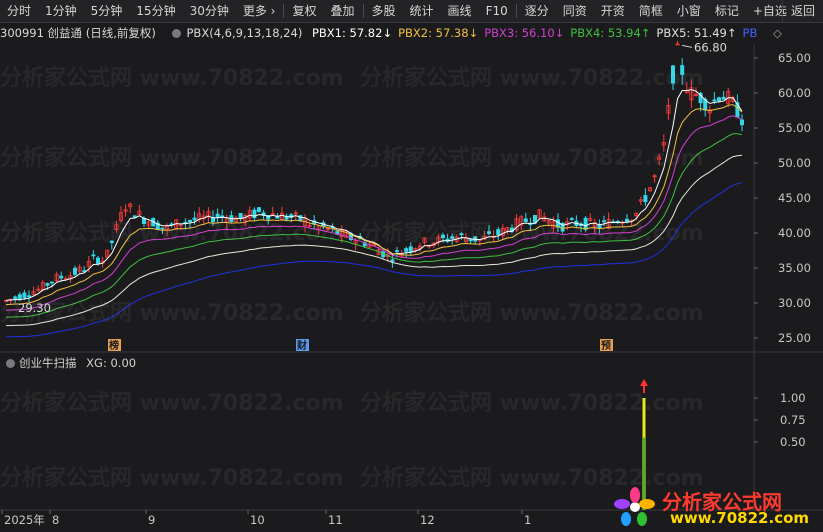 The height and width of the screenshot is (532, 823). Describe the element at coordinates (24, 520) in the screenshot. I see `time-axis-label: 2025年` at that location.